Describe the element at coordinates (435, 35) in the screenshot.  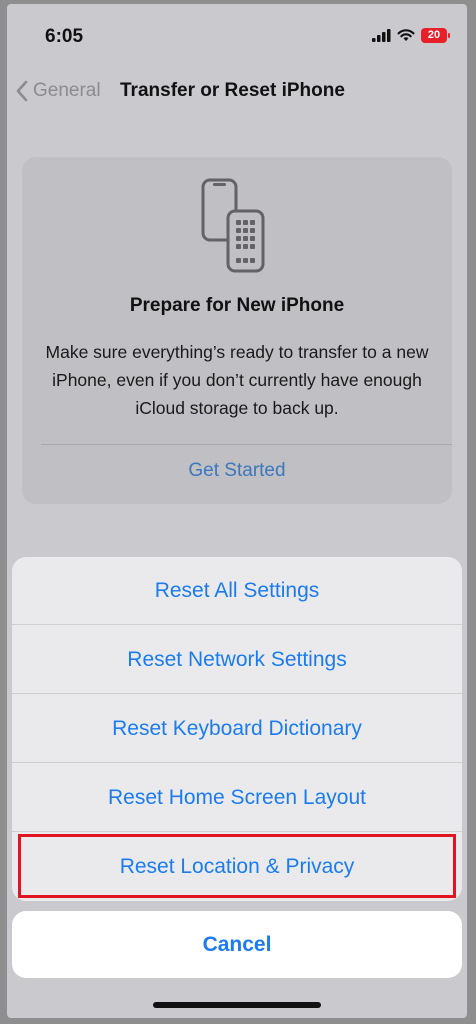
I see `battery-icon: 20` at that location.